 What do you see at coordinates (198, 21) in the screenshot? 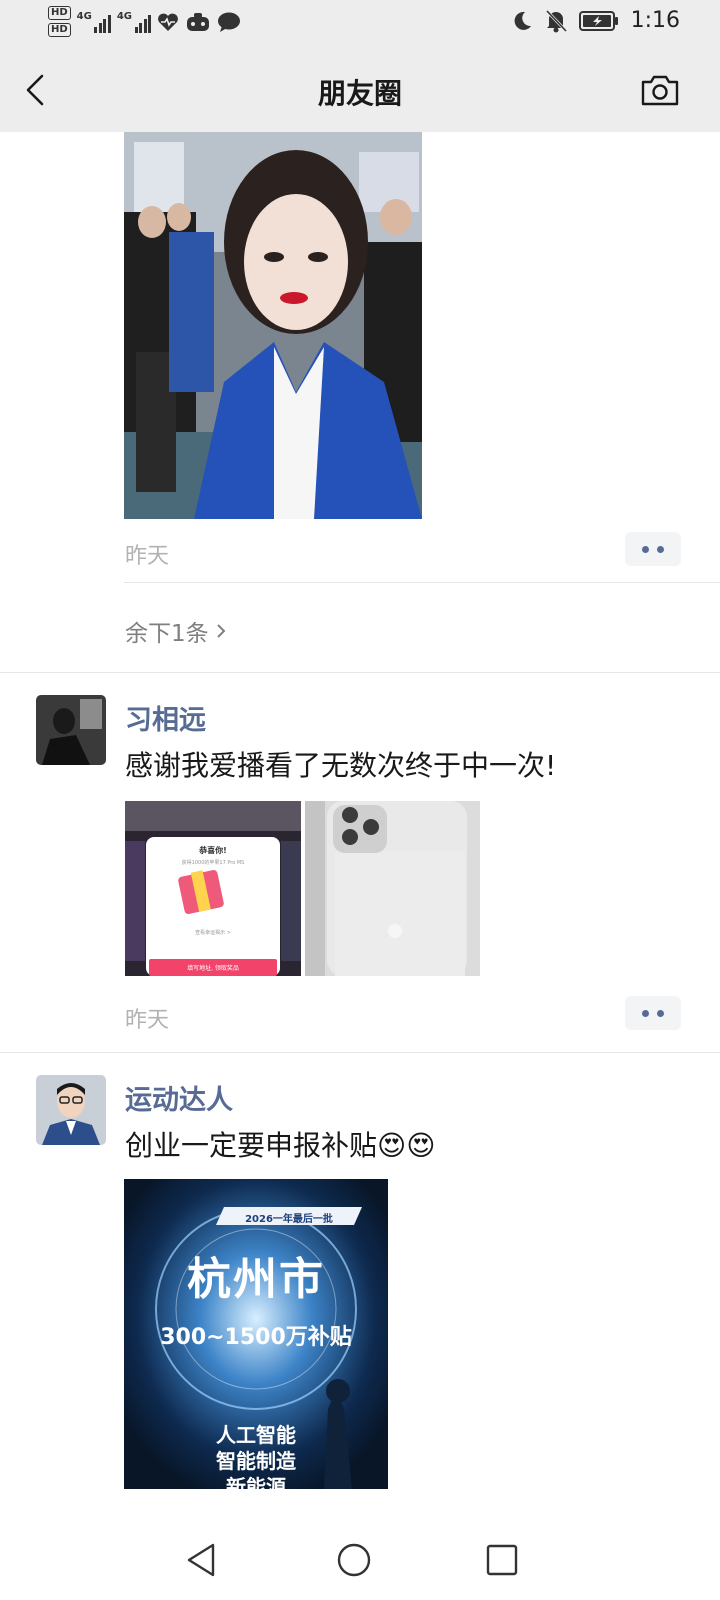
I see `game-controller-icon` at bounding box center [198, 21].